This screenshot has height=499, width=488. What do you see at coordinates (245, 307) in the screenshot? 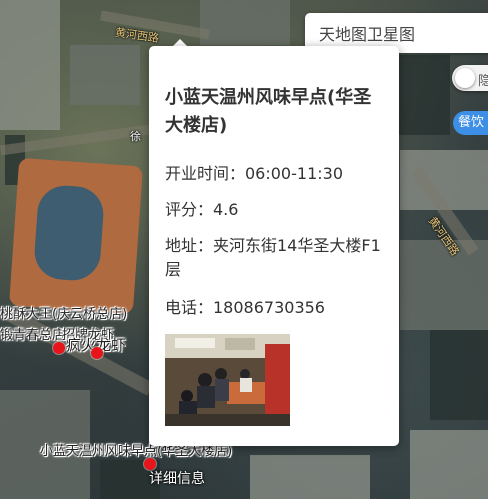
I see `phone: 电话：18086730356` at bounding box center [245, 307].